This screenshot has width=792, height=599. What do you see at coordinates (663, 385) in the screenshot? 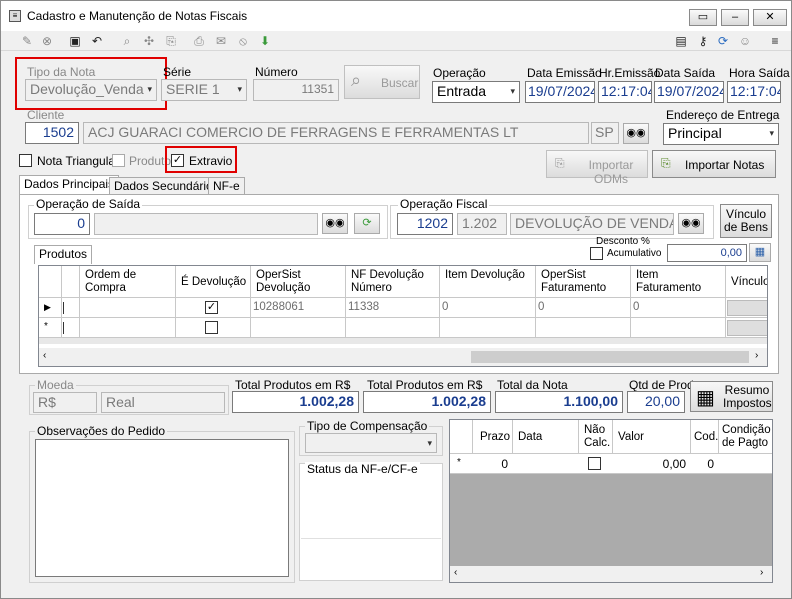
I see `qtd-prod-label: Qtd de Prod.` at bounding box center [663, 385].